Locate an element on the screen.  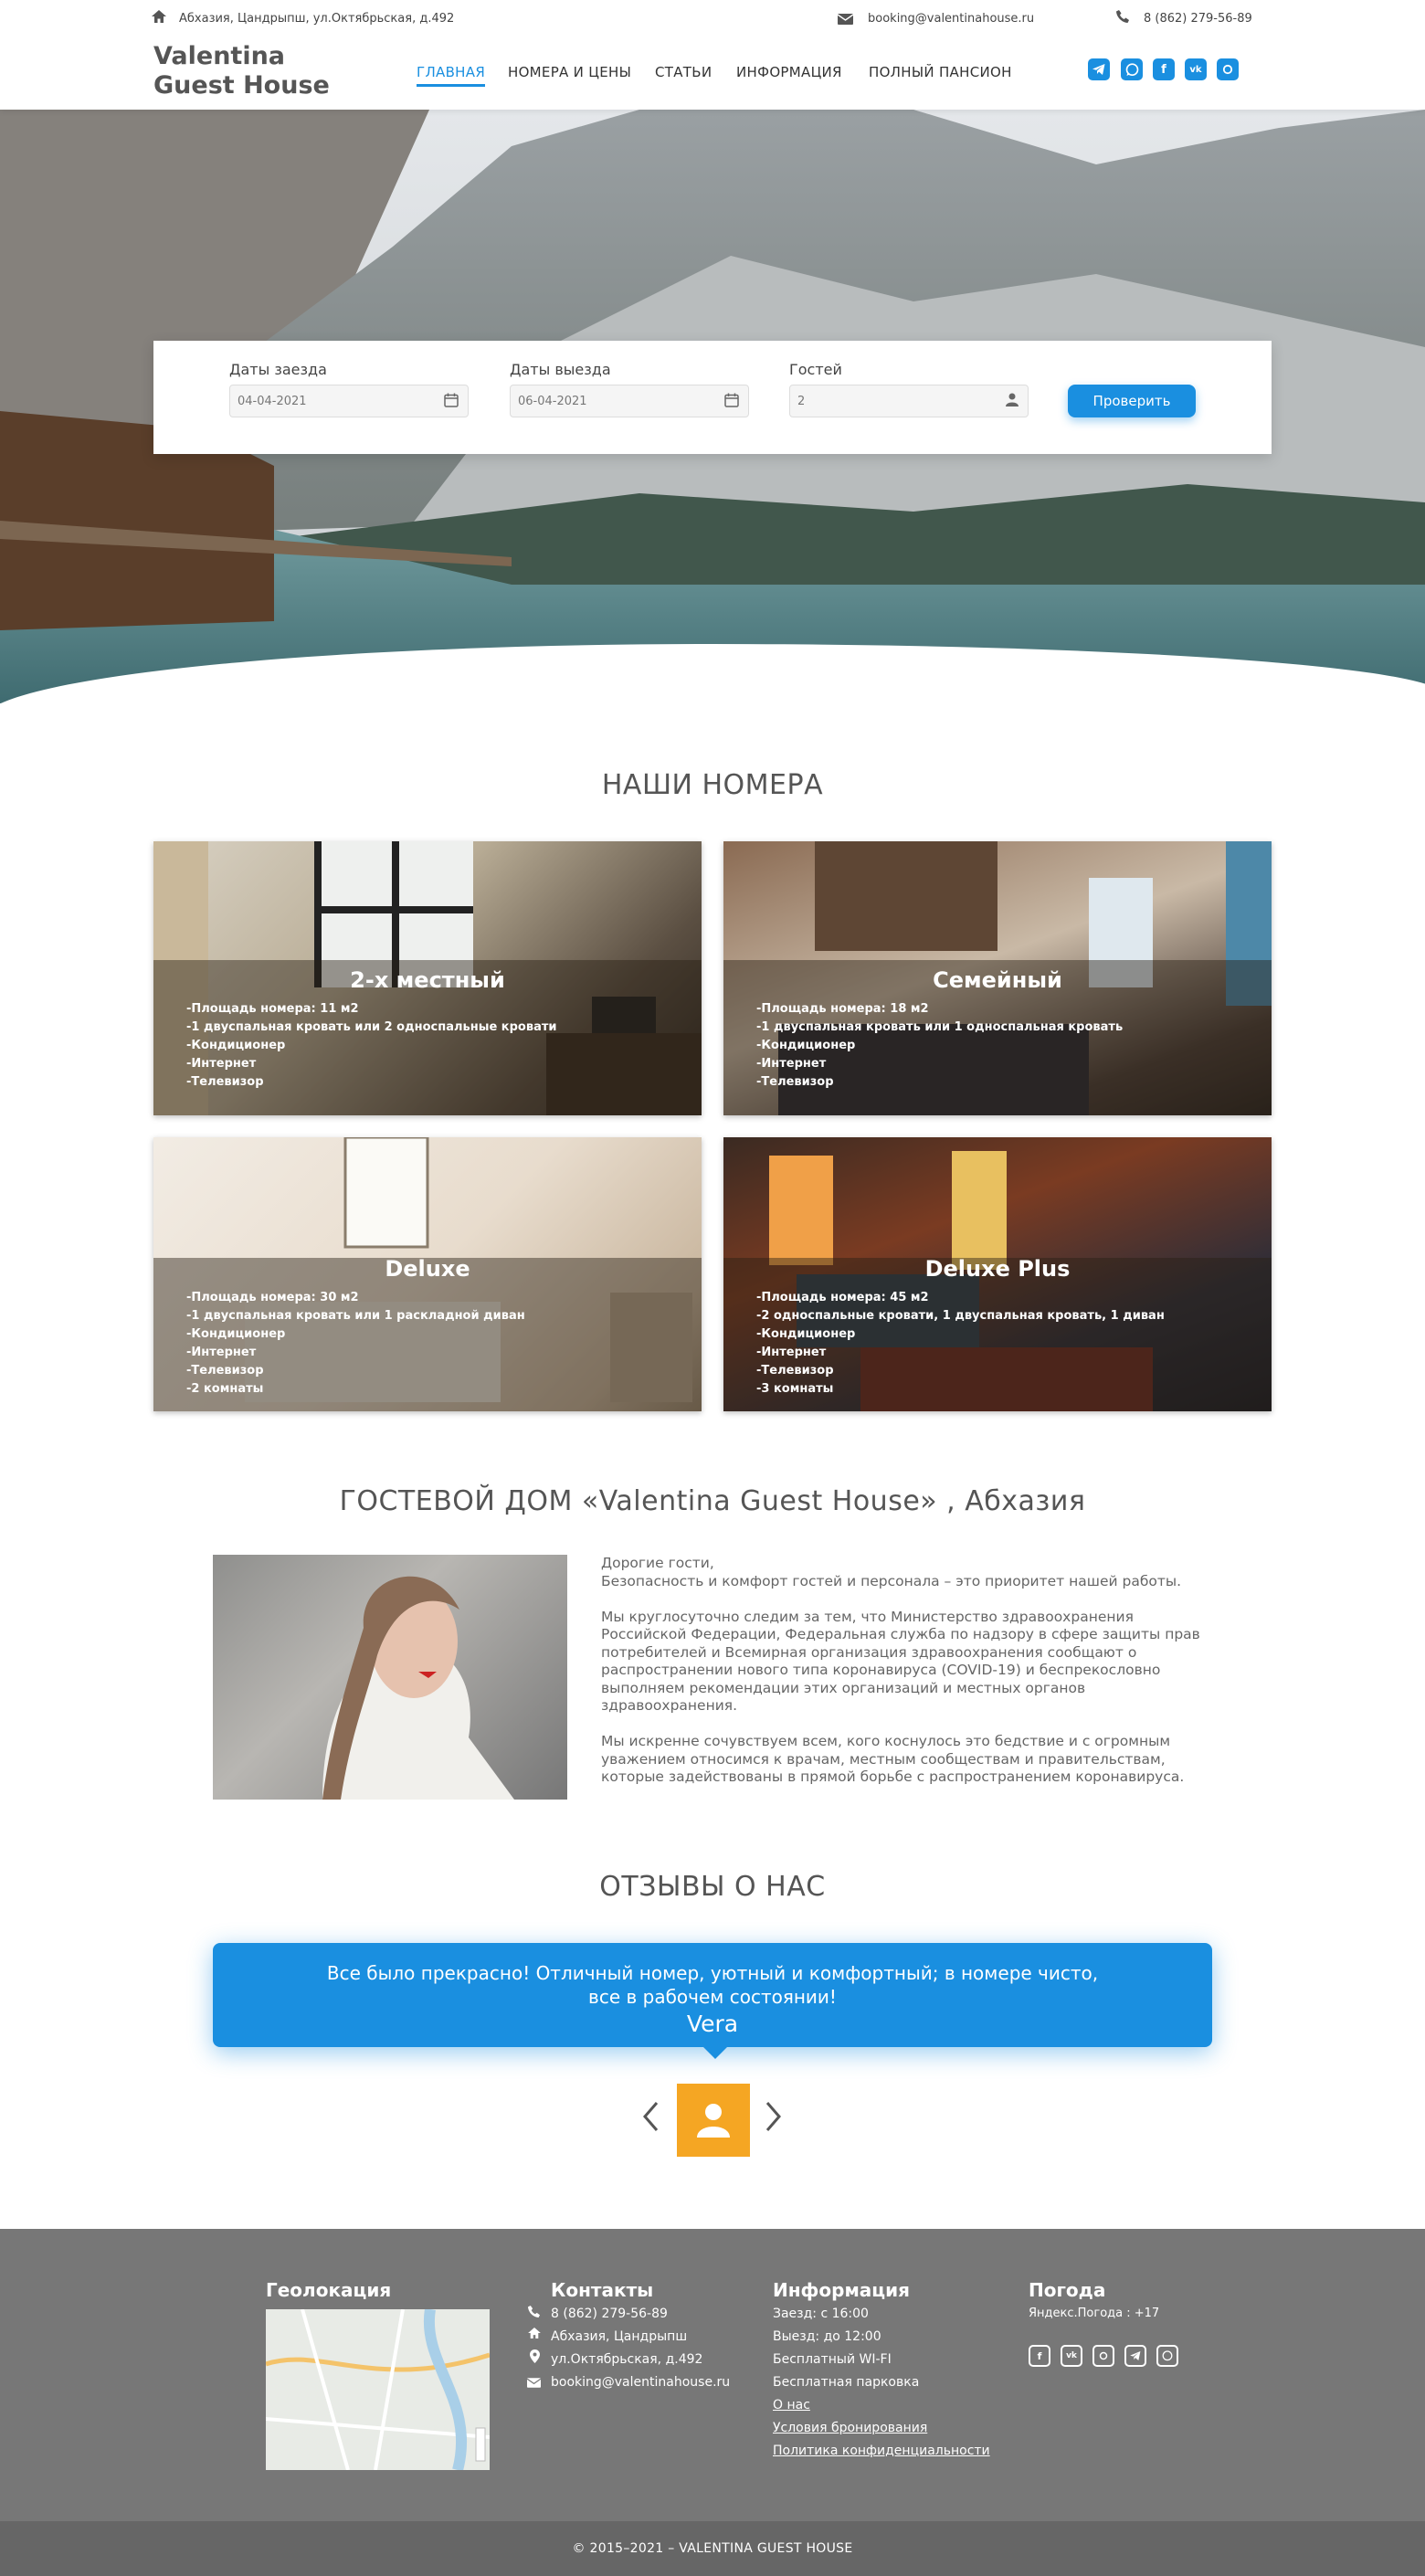
location-pin-icon is located at coordinates (535, 2358).